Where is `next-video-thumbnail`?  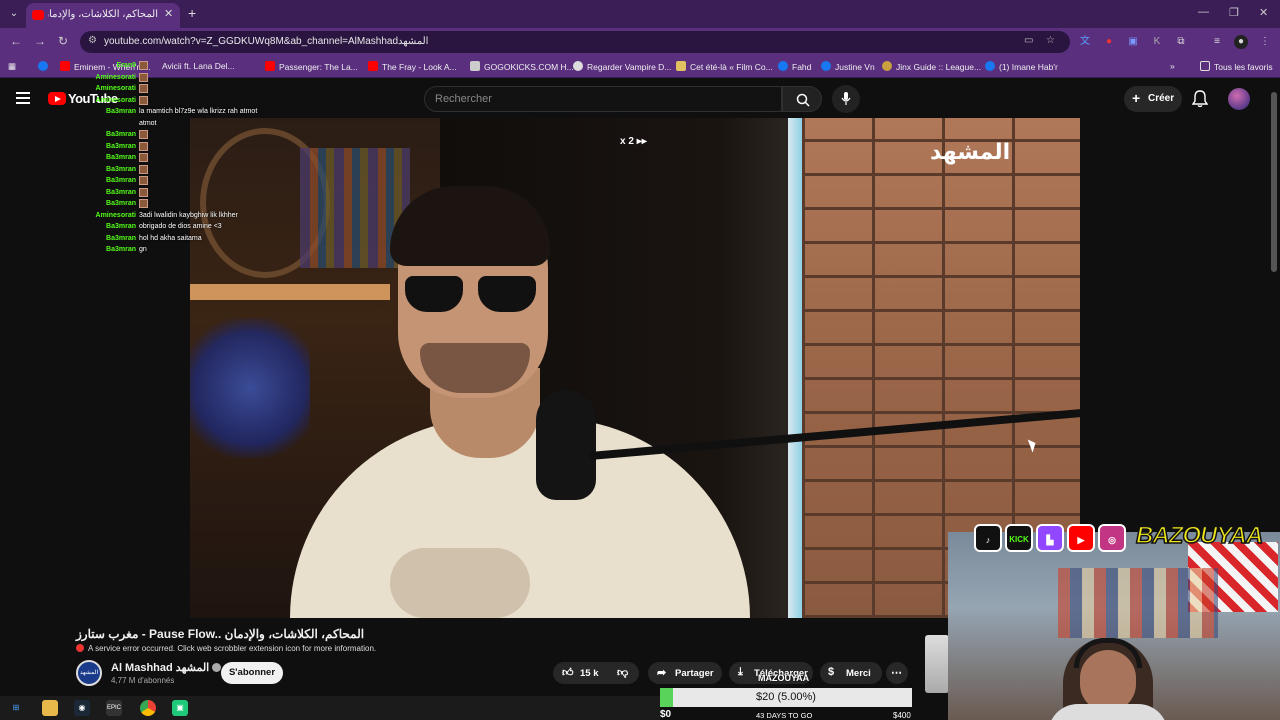
next-video-thumbnail is located at coordinates (937, 664).